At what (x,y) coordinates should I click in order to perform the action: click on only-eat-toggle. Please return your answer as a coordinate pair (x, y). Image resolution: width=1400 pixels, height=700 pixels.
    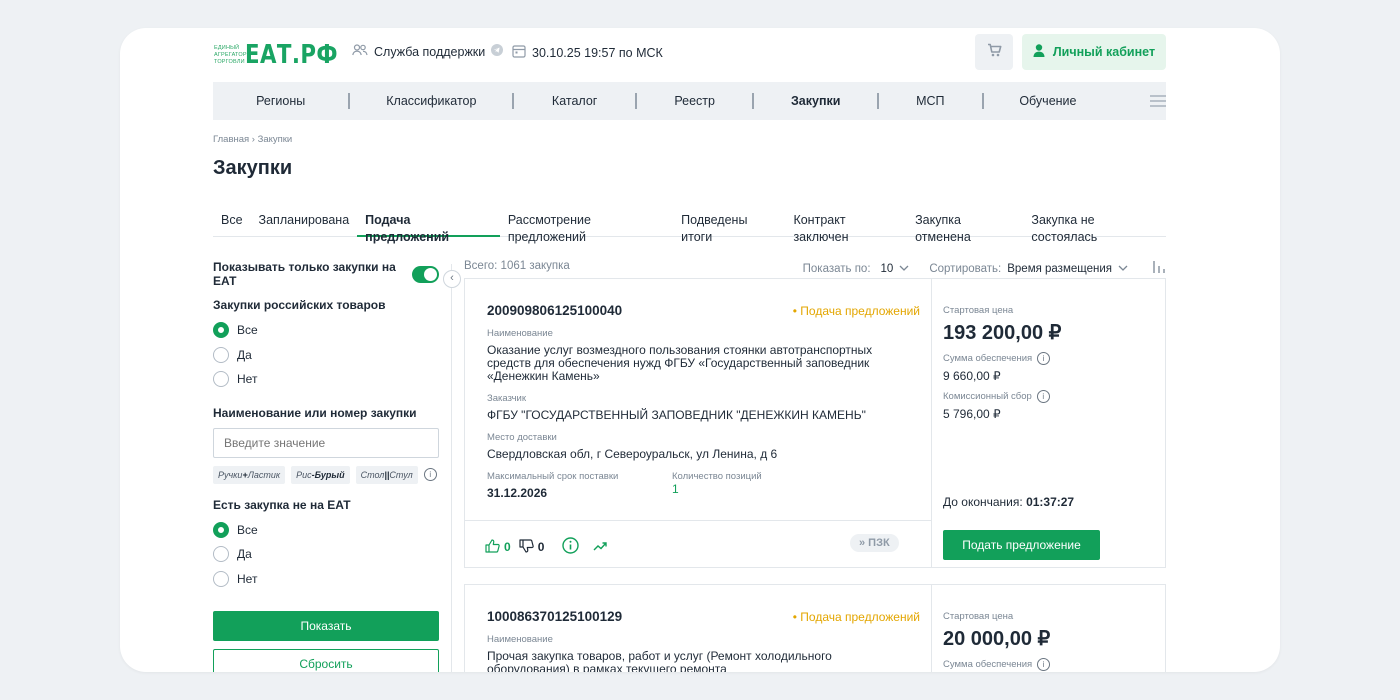
    Looking at the image, I should click on (425, 274).